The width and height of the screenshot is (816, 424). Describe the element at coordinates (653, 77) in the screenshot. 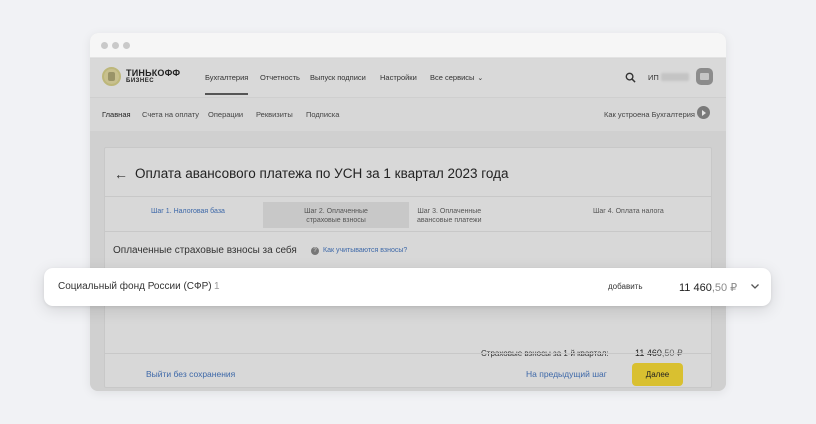

I see `user-label: ИП` at that location.